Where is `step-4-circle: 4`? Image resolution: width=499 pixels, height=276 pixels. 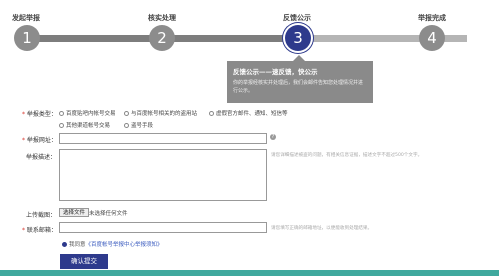 step-4-circle: 4 is located at coordinates (432, 38).